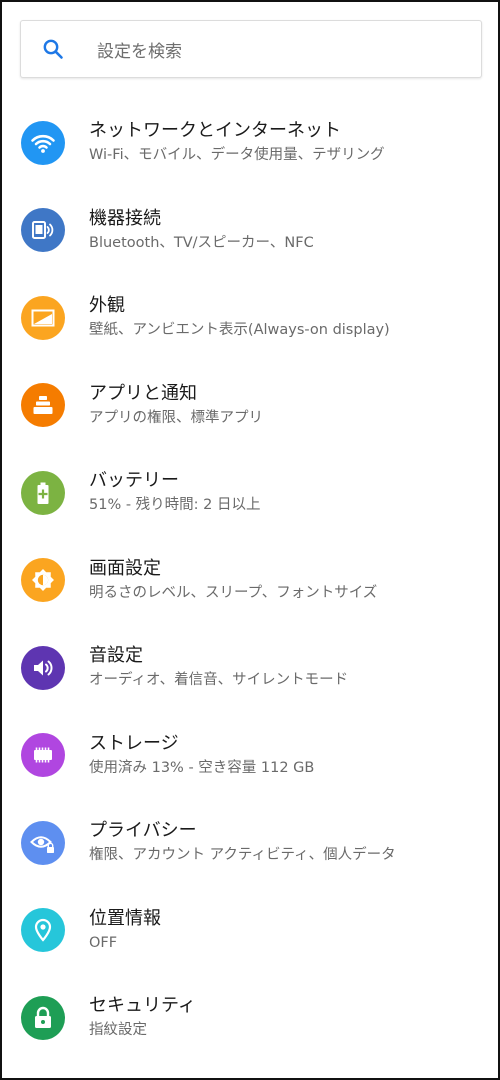  What do you see at coordinates (250, 318) in the screenshot?
I see `settings-item-display-style: 外観 壁紙、アンビエント表示(Always-on display)` at bounding box center [250, 318].